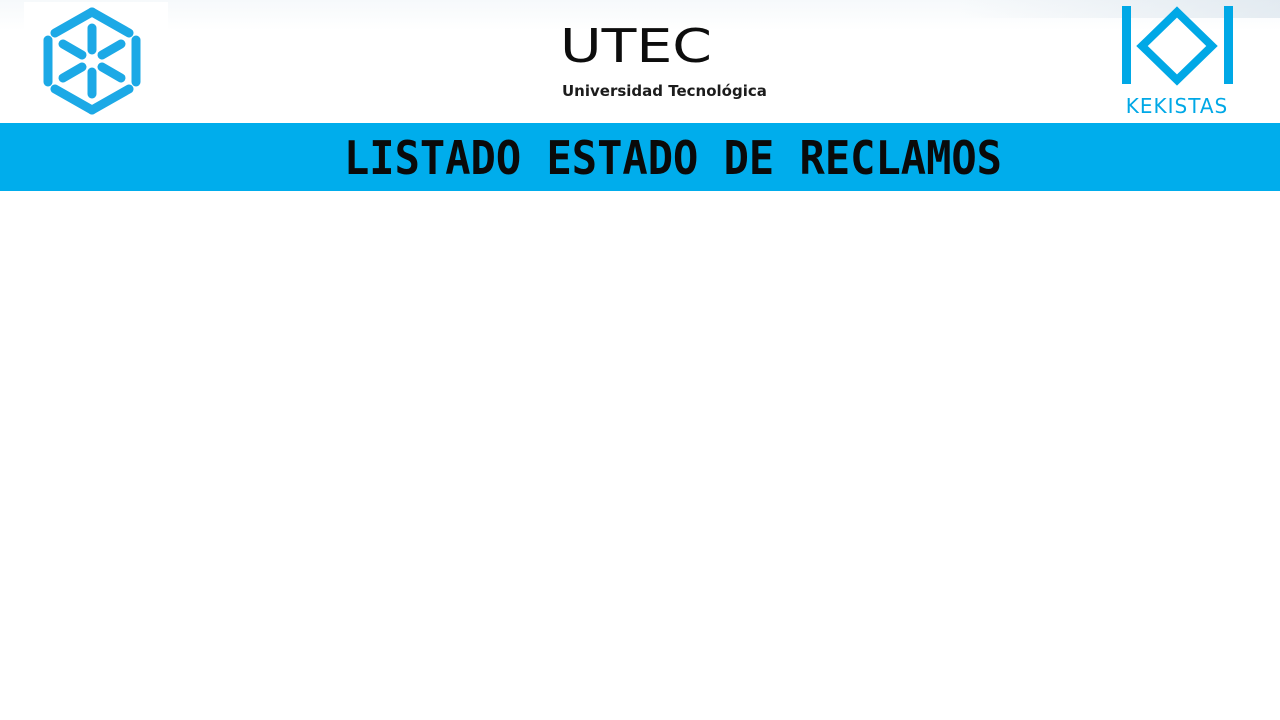 The image size is (1280, 720). I want to click on utec-wordmark: UTEC, so click(636, 46).